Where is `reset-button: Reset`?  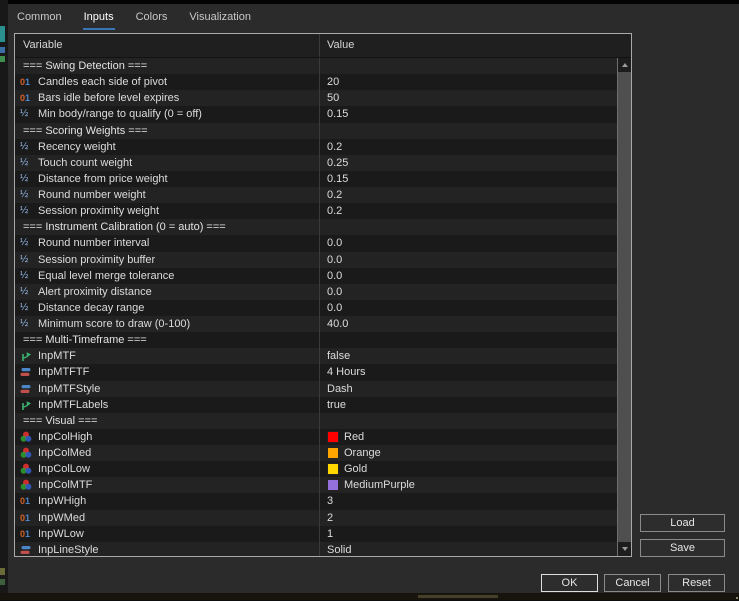
reset-button: Reset is located at coordinates (696, 583).